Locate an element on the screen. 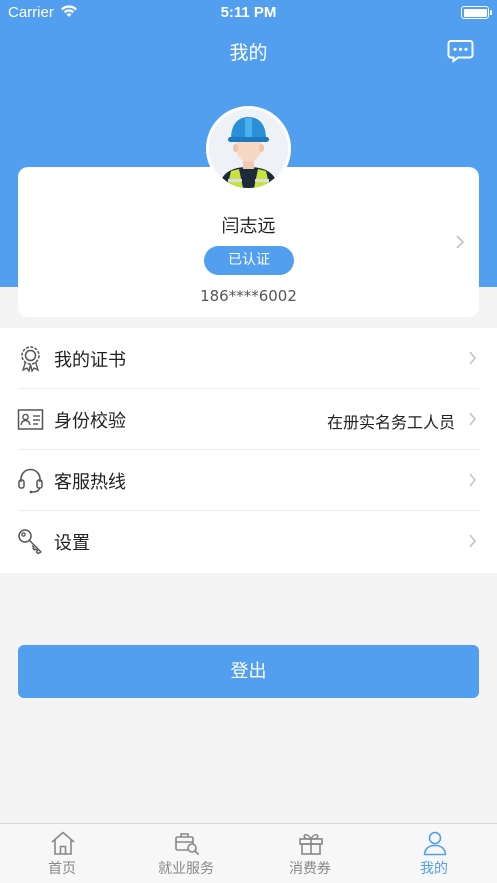 This screenshot has width=497, height=883. tab-label-vouchers: 消费券 is located at coordinates (310, 869).